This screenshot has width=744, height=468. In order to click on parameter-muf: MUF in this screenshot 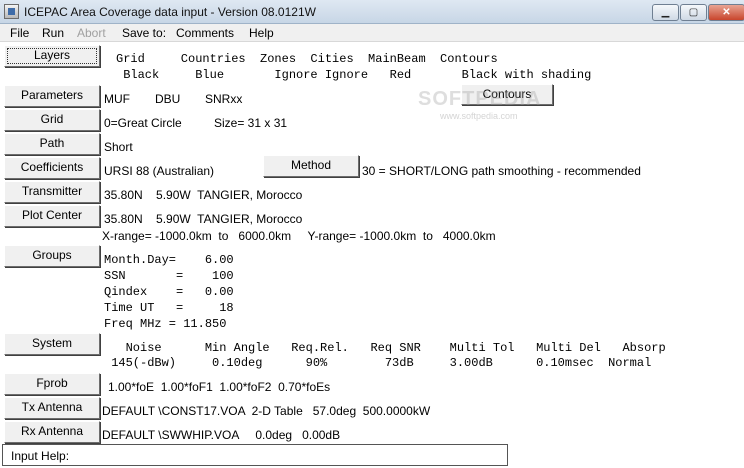, I will do `click(117, 99)`.